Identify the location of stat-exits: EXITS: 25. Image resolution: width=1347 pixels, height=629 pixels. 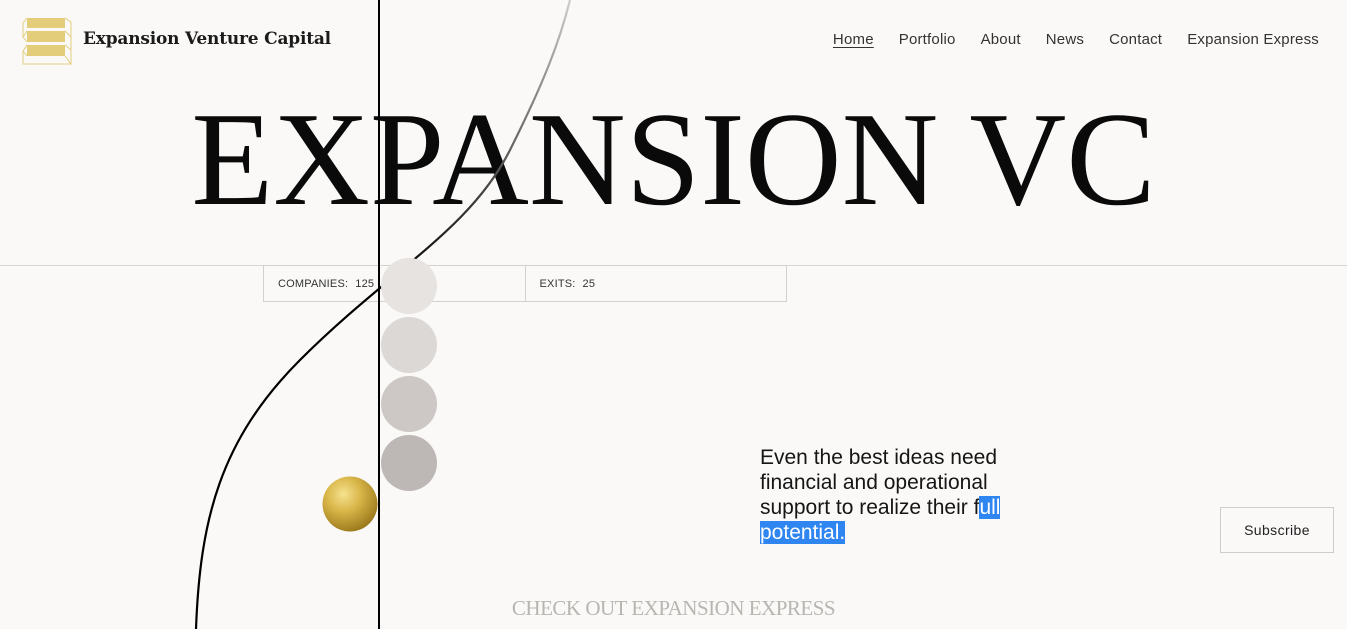
(655, 283).